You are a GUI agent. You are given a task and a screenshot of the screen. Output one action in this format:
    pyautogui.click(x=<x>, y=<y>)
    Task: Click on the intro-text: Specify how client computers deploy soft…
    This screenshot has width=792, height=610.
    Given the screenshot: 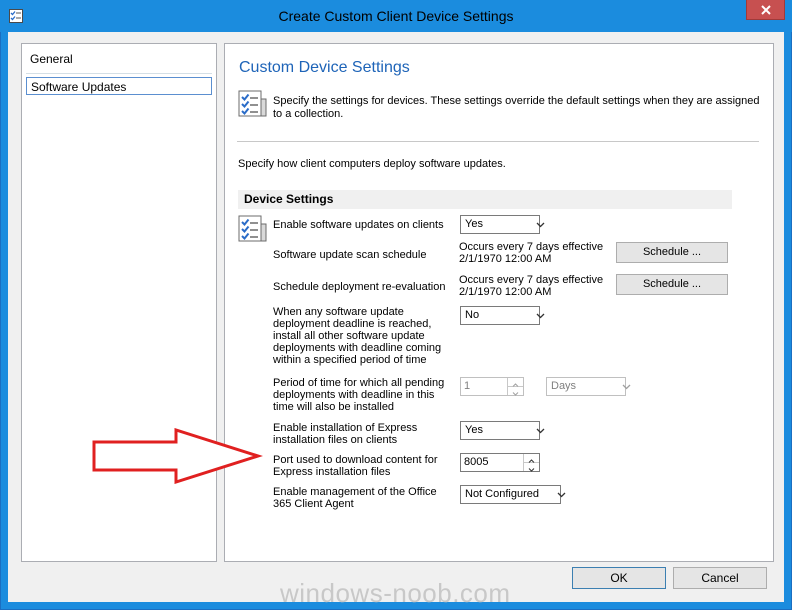 What is the action you would take?
    pyautogui.click(x=372, y=164)
    